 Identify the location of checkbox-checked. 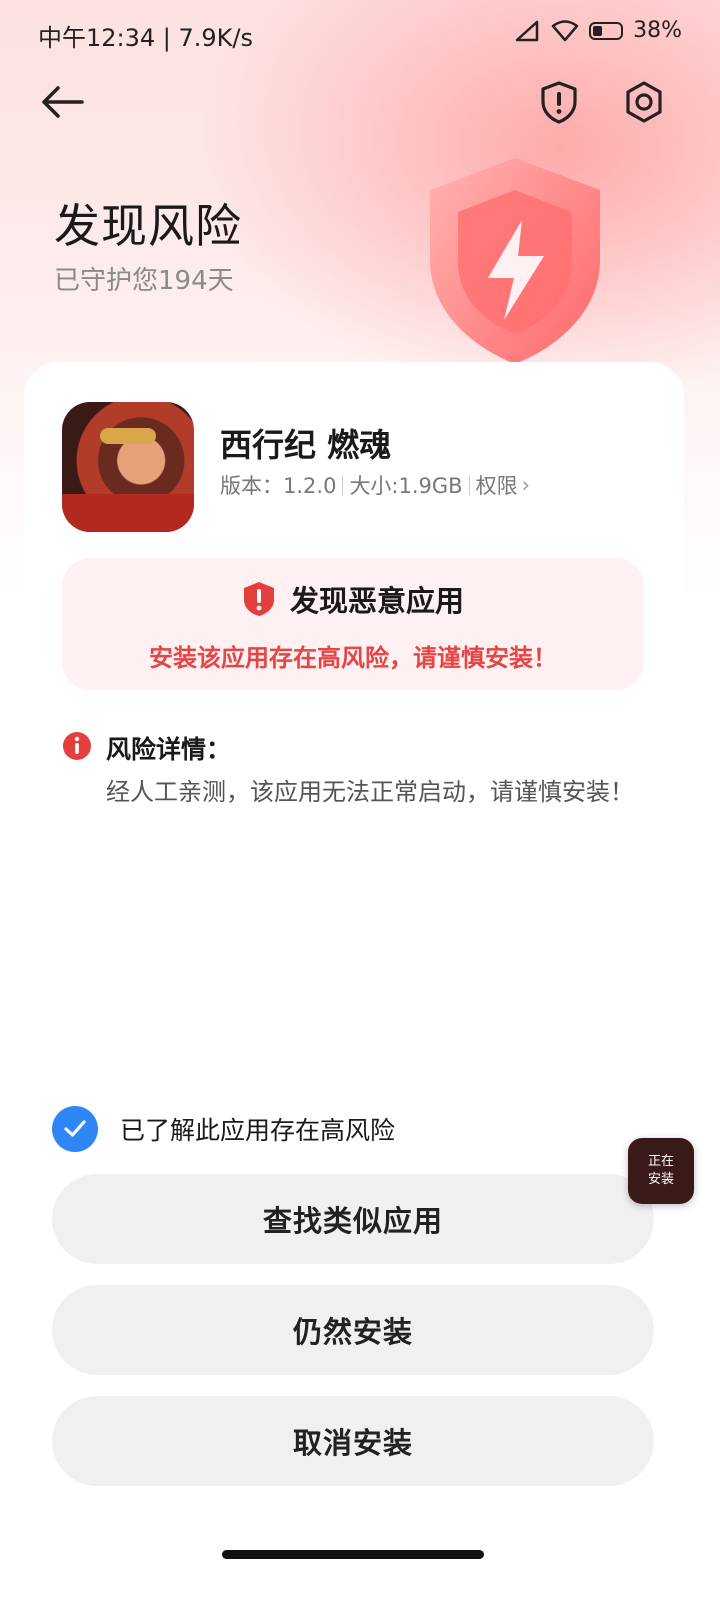
(75, 1129).